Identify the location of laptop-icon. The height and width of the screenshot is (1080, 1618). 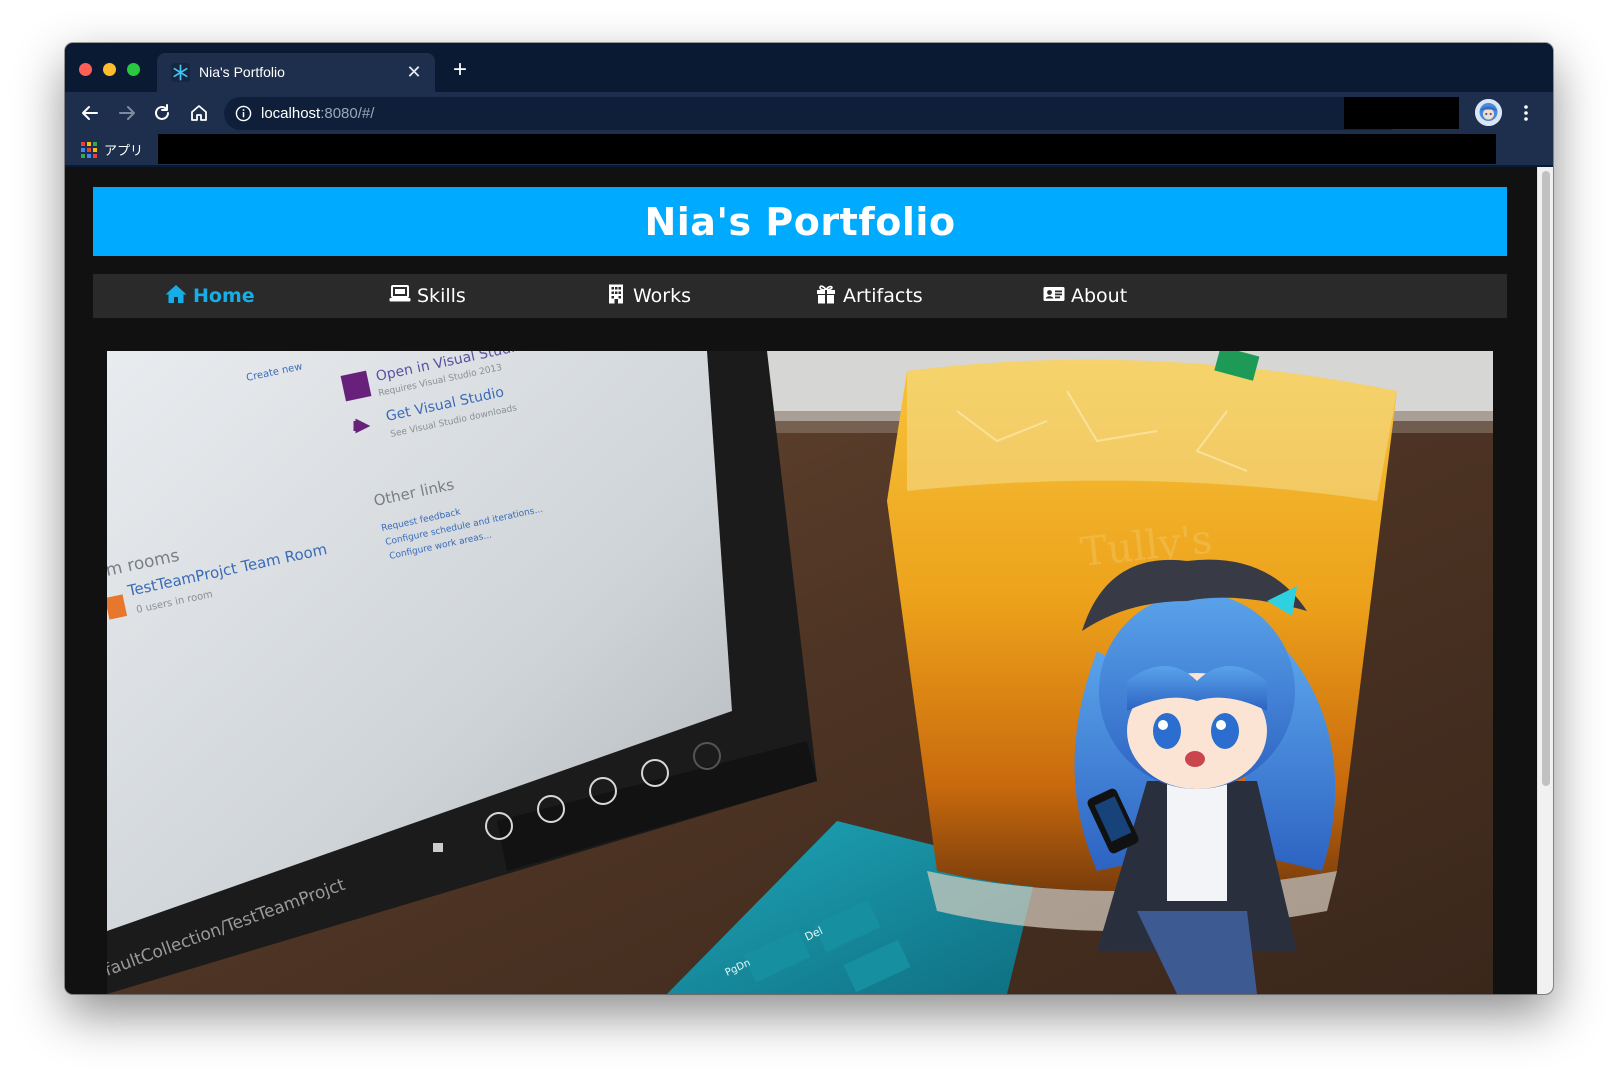
(400, 296).